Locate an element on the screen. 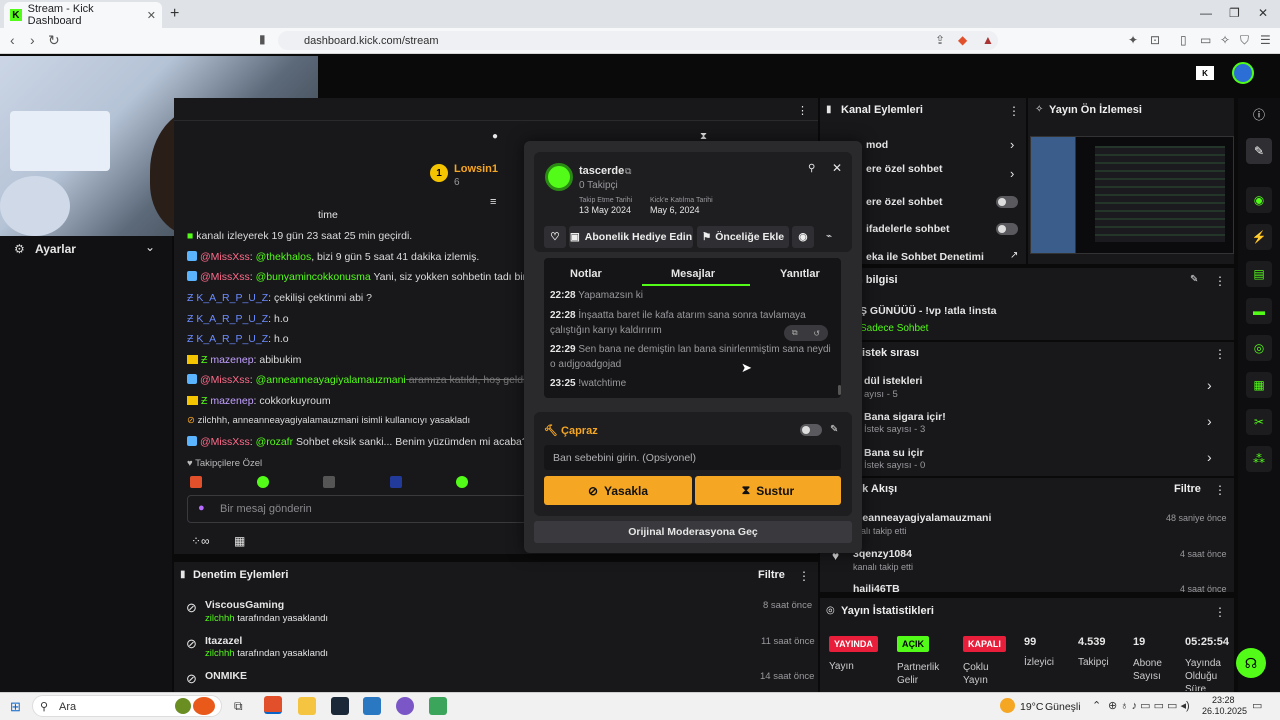 The width and height of the screenshot is (1280, 720). stream-category: Sadece Sohbet is located at coordinates (894, 328).